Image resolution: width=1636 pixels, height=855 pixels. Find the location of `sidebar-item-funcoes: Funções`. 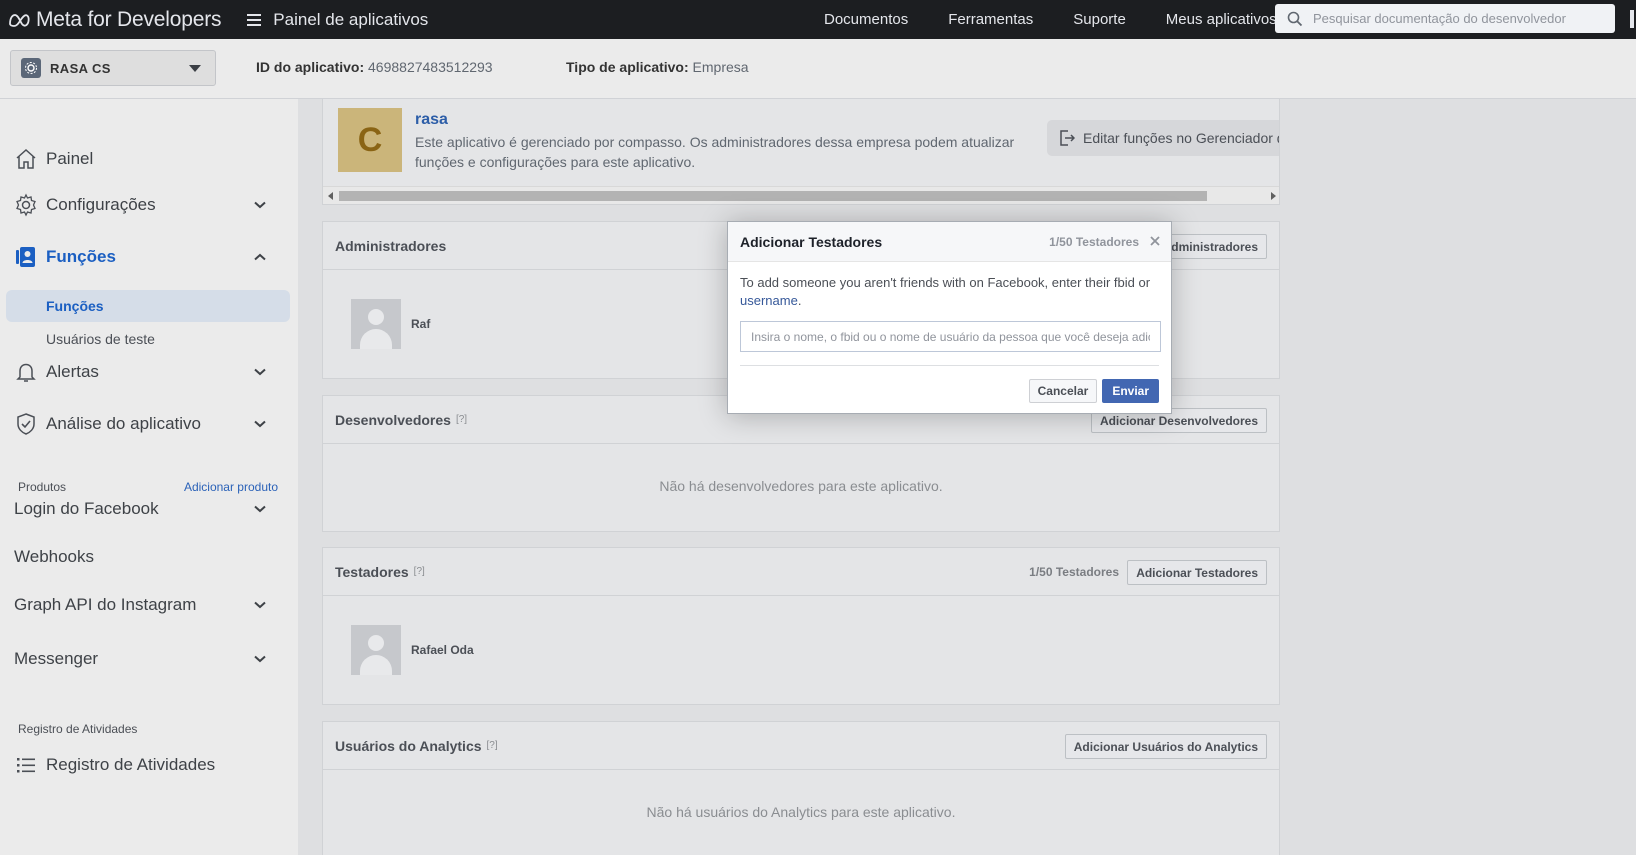

sidebar-item-funcoes: Funções is located at coordinates (145, 257).